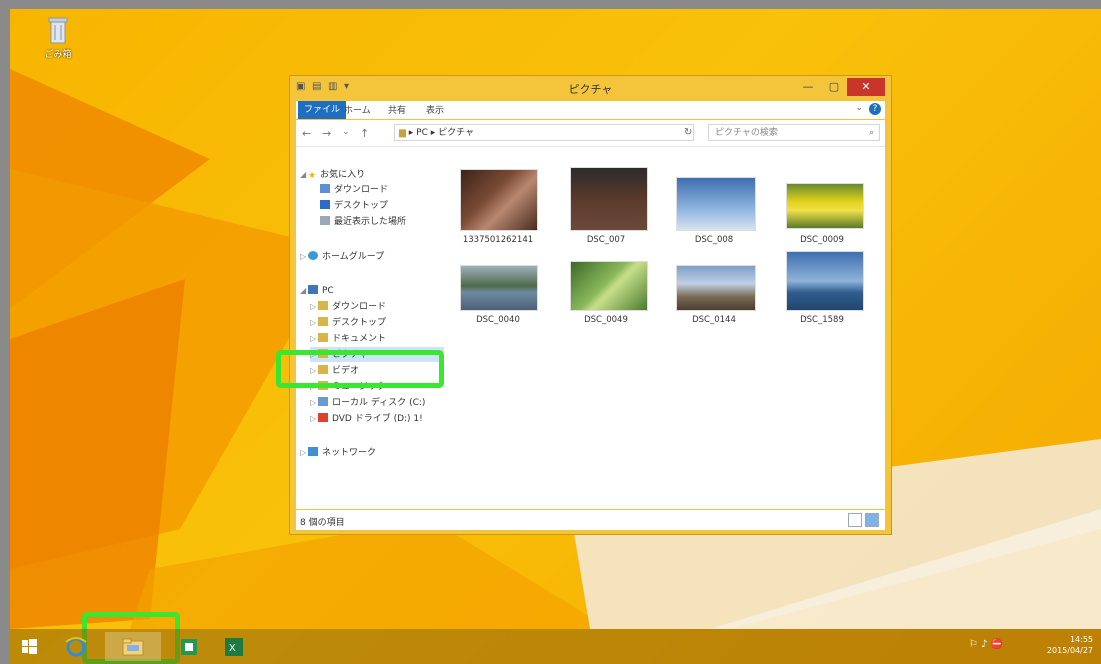 The height and width of the screenshot is (664, 1101). I want to click on start-button, so click(29, 646).